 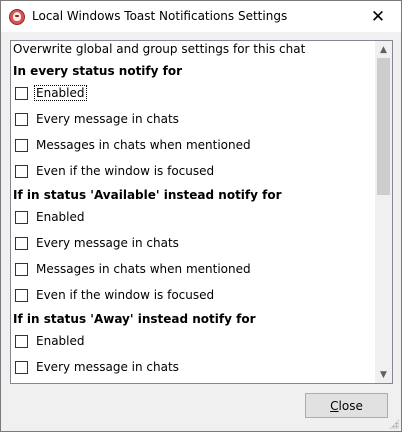 I want to click on checkbox-row-available-all-messages: Every message in chats, so click(x=97, y=243).